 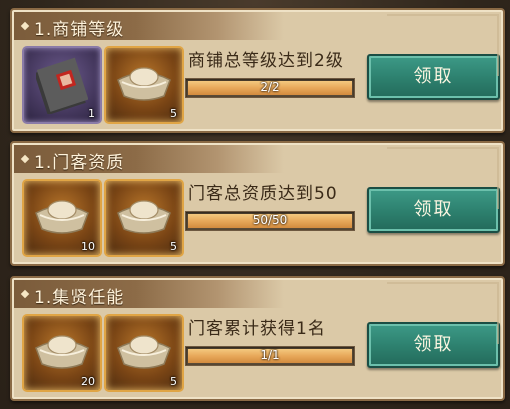 I want to click on task-title-ribbon: 1.商铺等级, so click(x=149, y=26).